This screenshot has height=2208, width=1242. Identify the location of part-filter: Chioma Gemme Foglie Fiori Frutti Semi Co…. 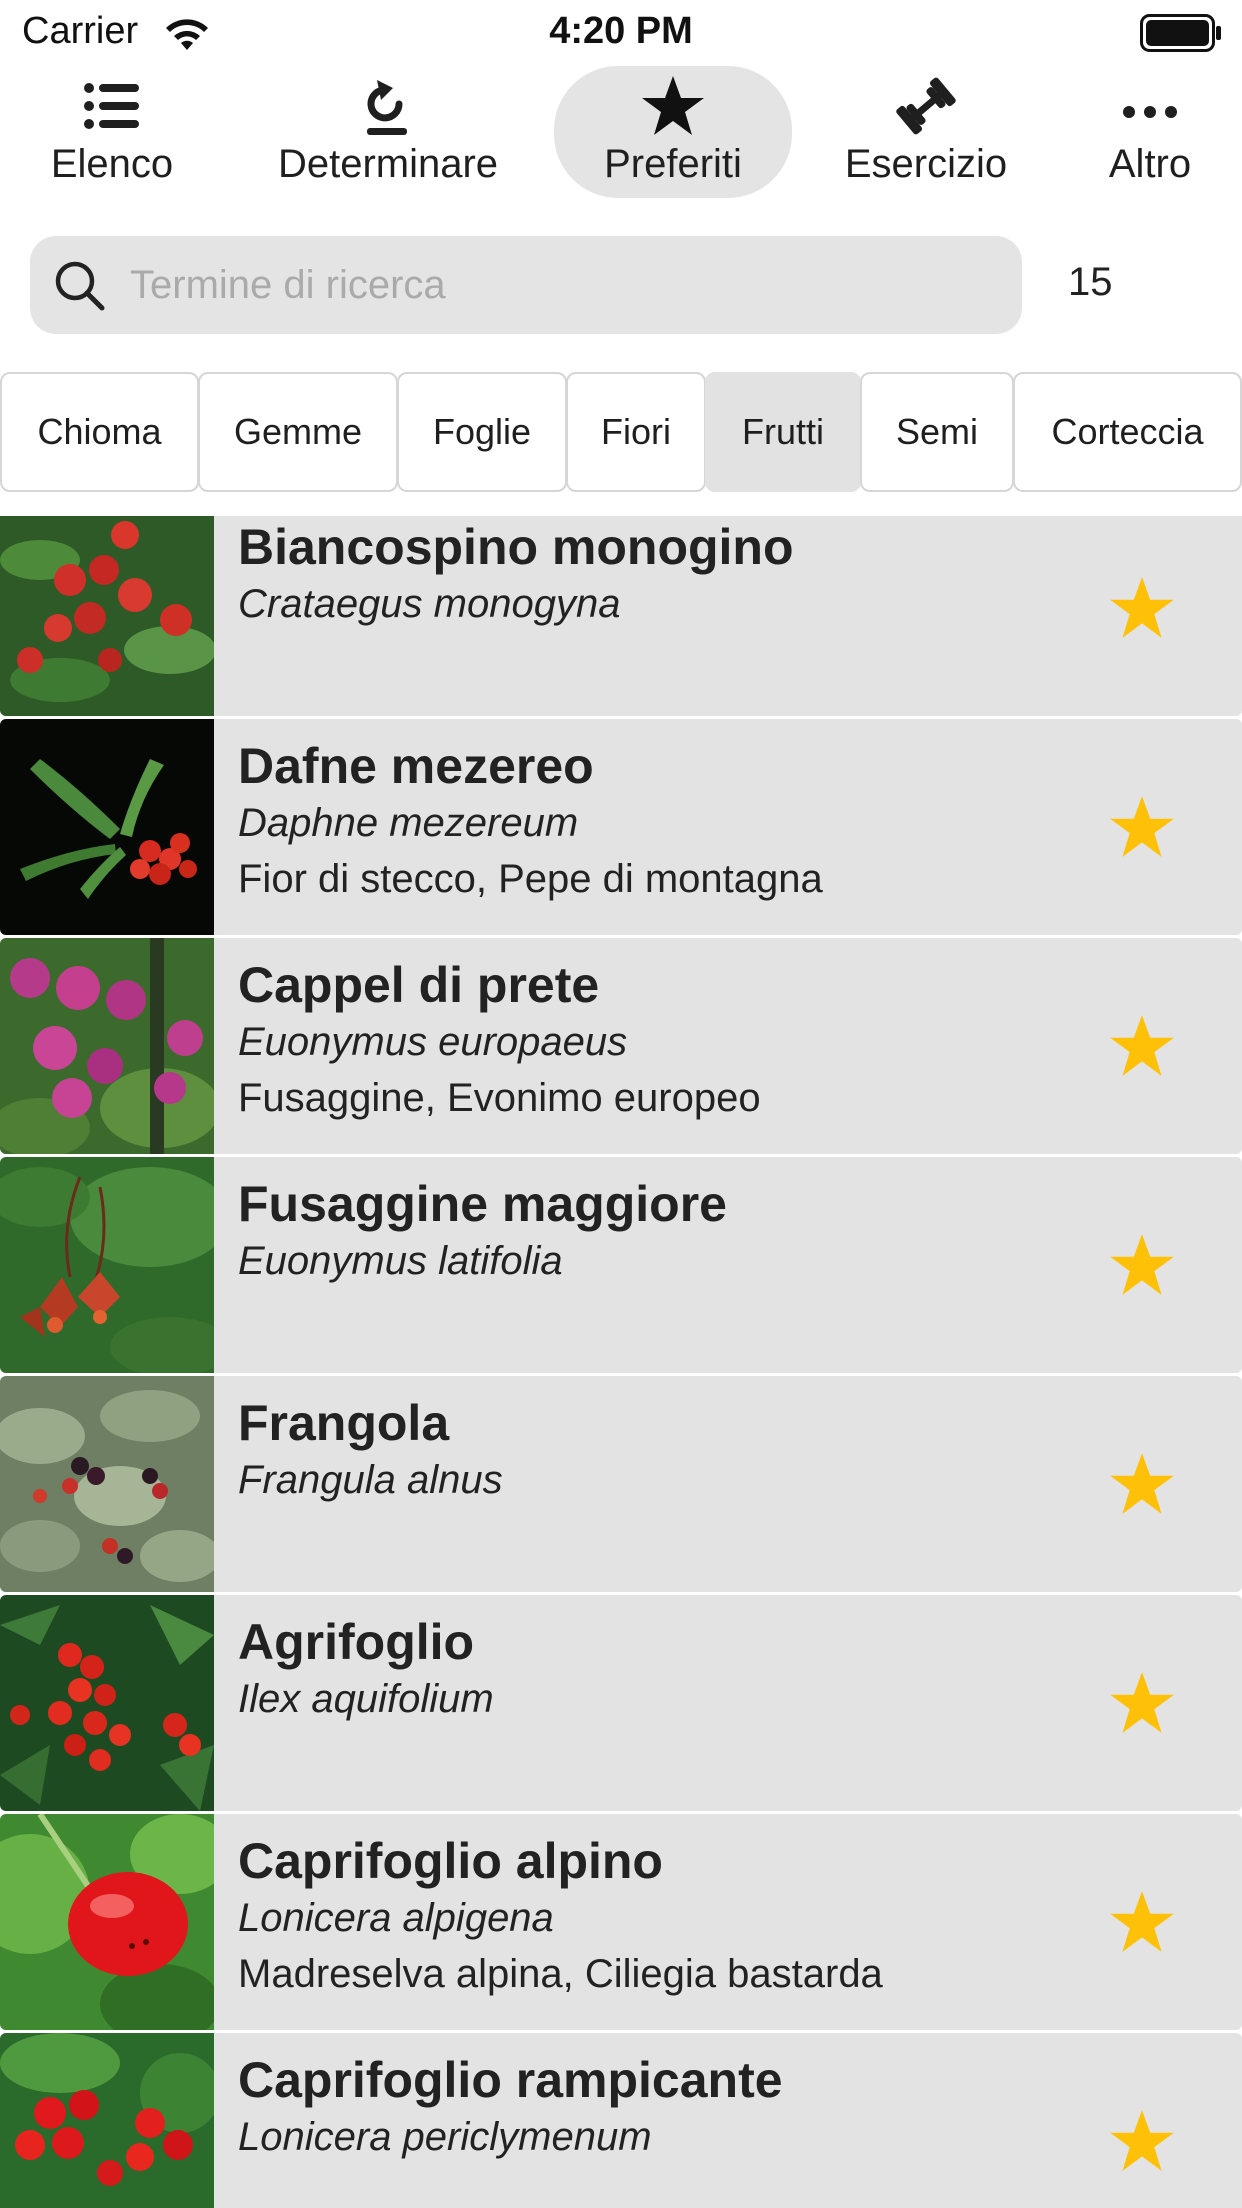
(621, 434).